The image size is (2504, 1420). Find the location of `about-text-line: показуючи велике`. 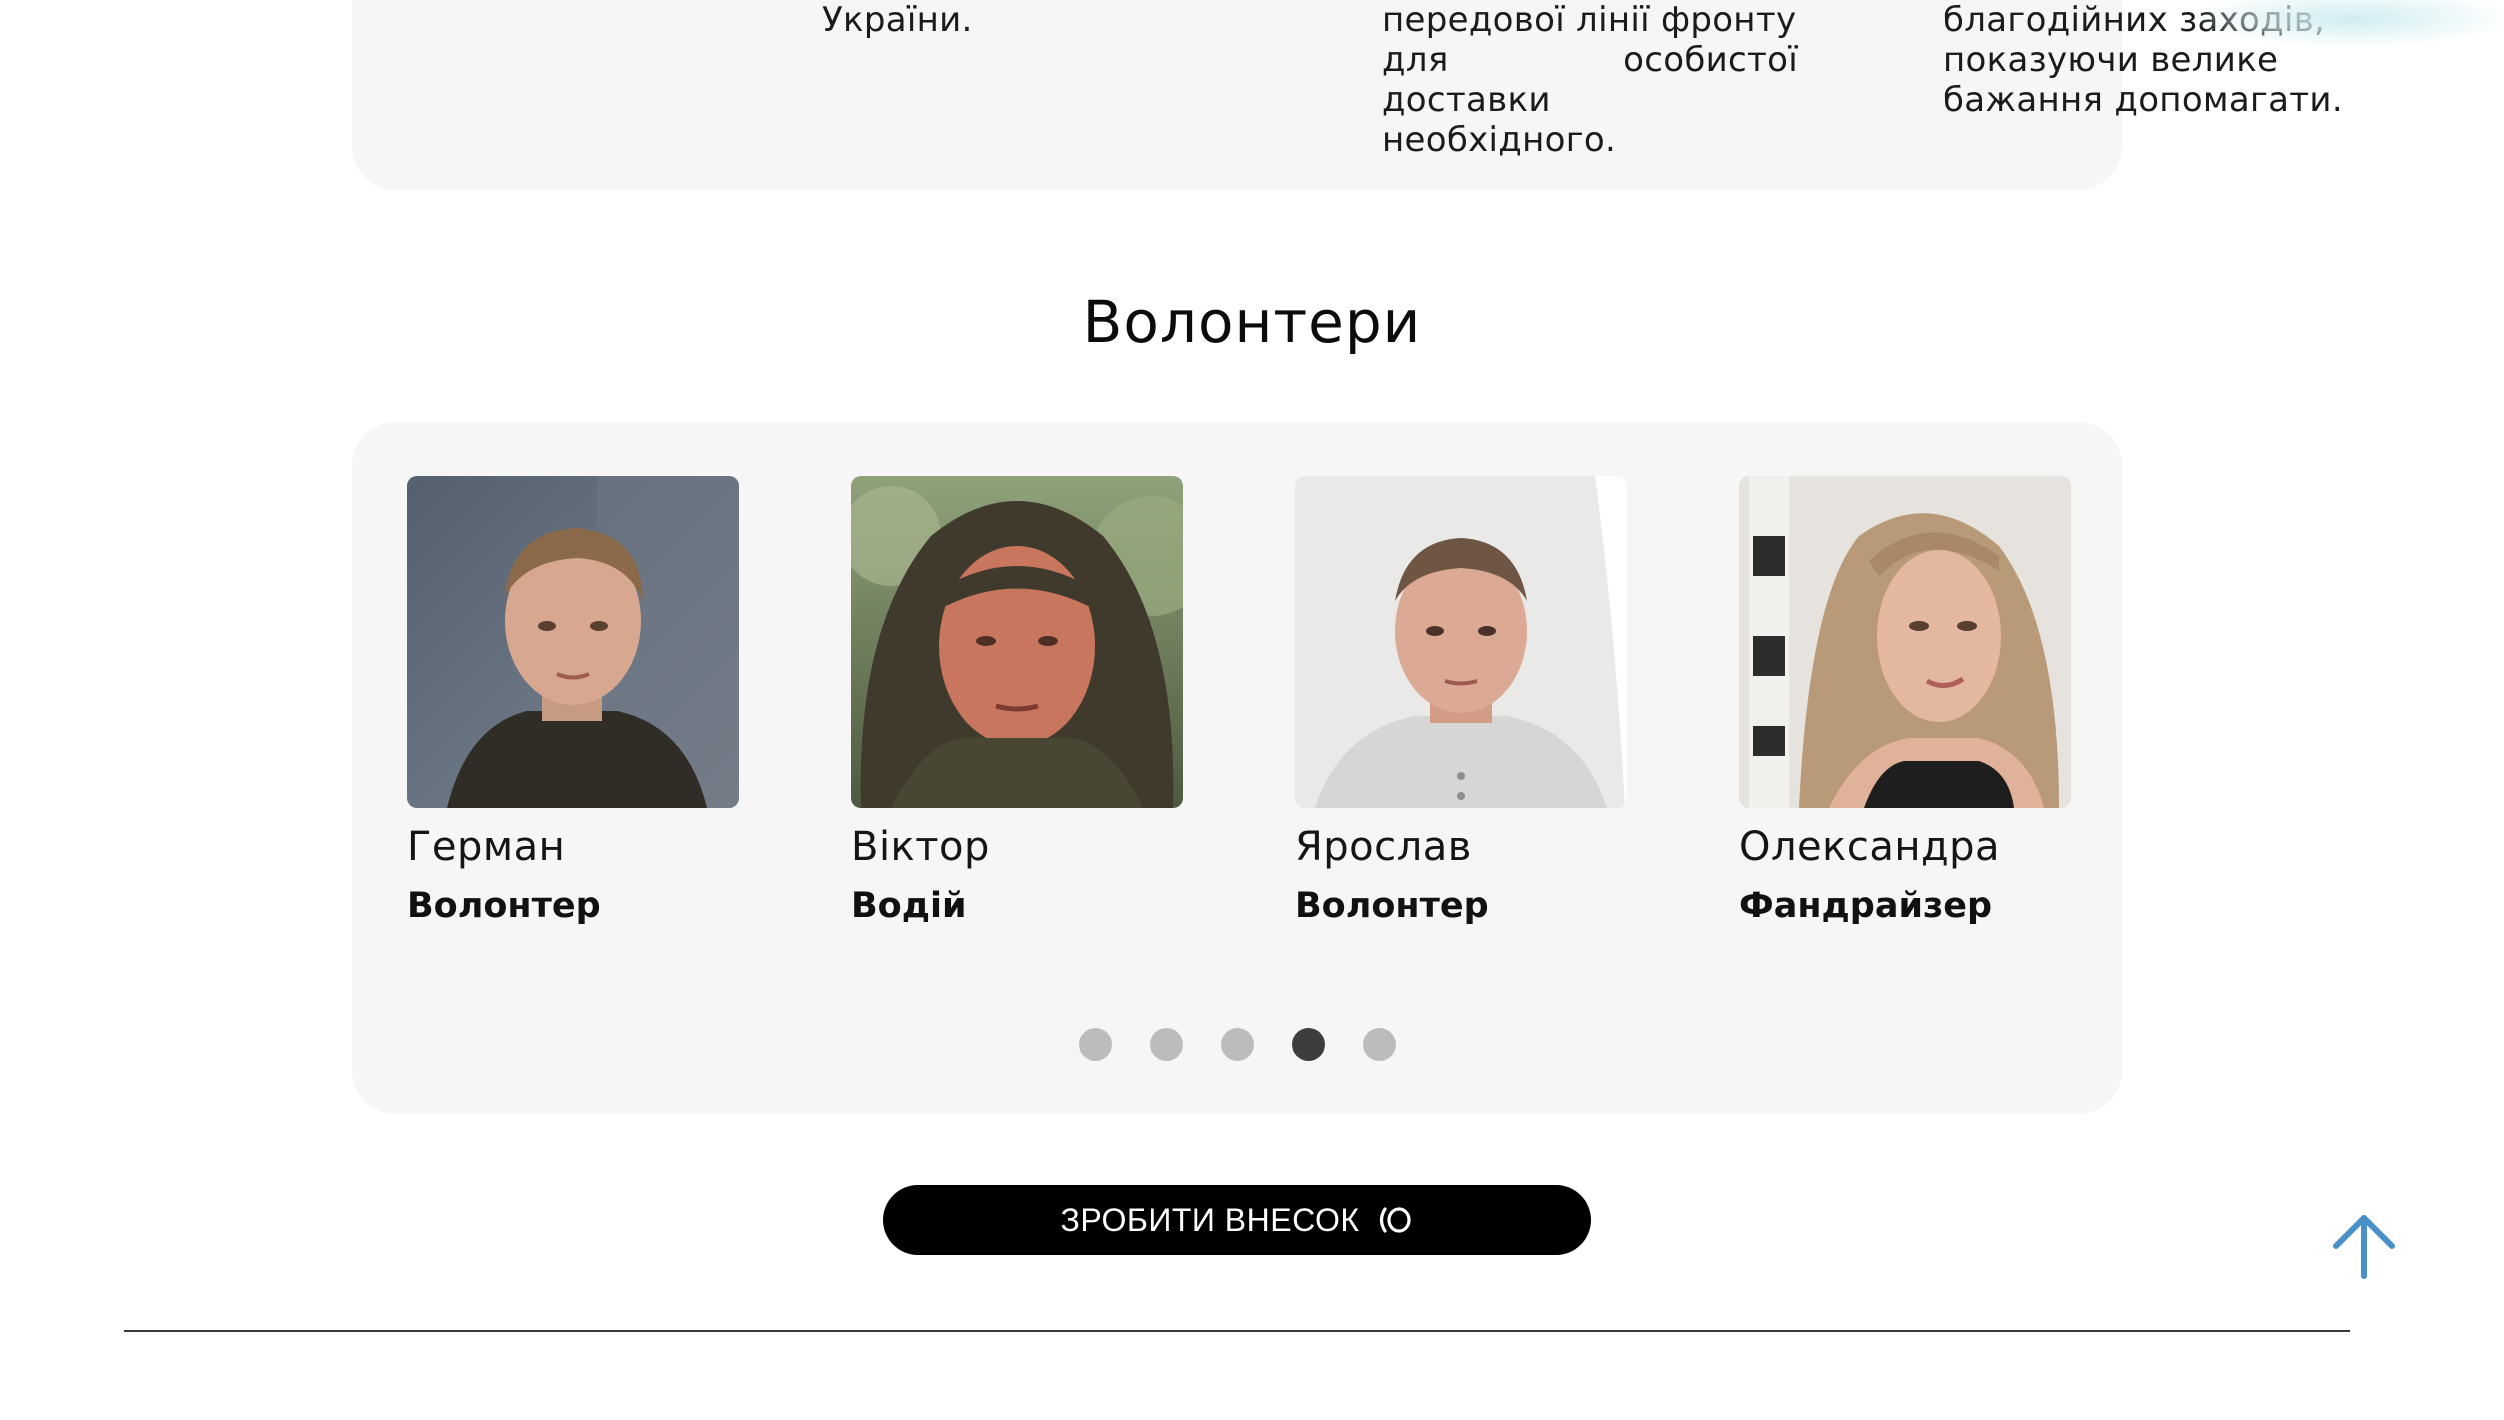

about-text-line: показуючи велике is located at coordinates (2111, 60).